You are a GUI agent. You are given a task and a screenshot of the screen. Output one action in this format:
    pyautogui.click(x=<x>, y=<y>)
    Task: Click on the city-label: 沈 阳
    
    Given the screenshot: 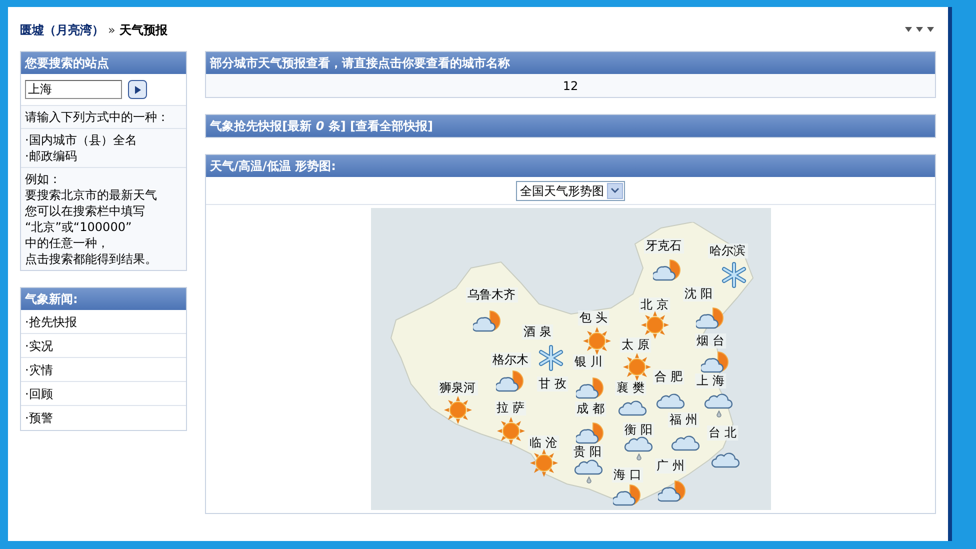 What is the action you would take?
    pyautogui.click(x=698, y=294)
    